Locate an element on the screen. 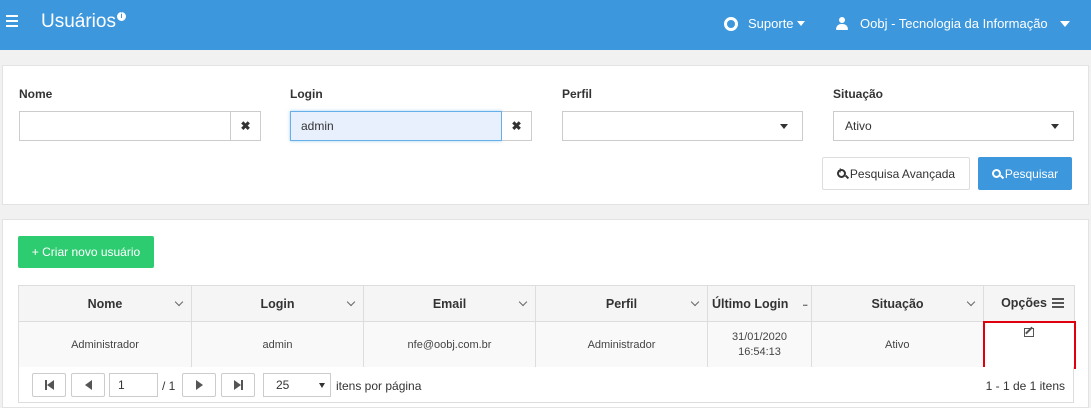  support-menu: Suporte is located at coordinates (764, 23).